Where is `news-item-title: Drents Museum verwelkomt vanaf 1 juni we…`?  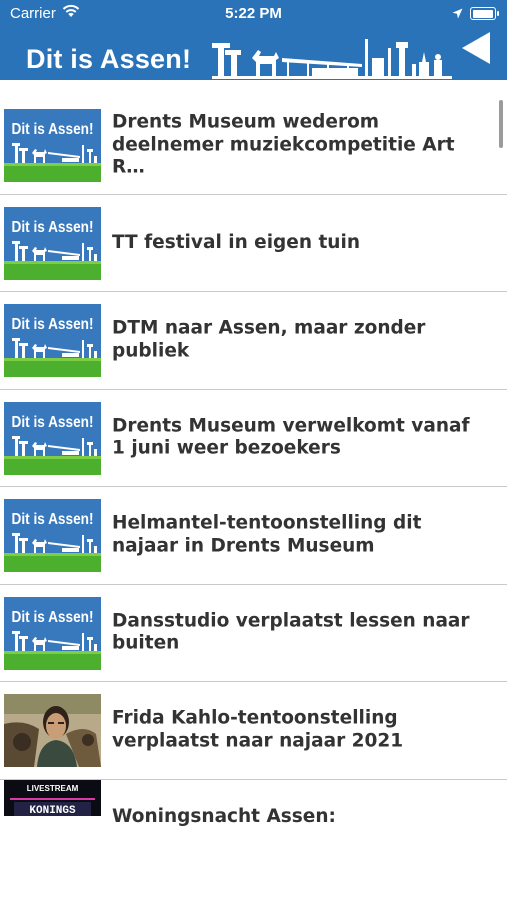
news-item-title: Drents Museum verwelkomt vanaf 1 juni we… is located at coordinates (291, 437).